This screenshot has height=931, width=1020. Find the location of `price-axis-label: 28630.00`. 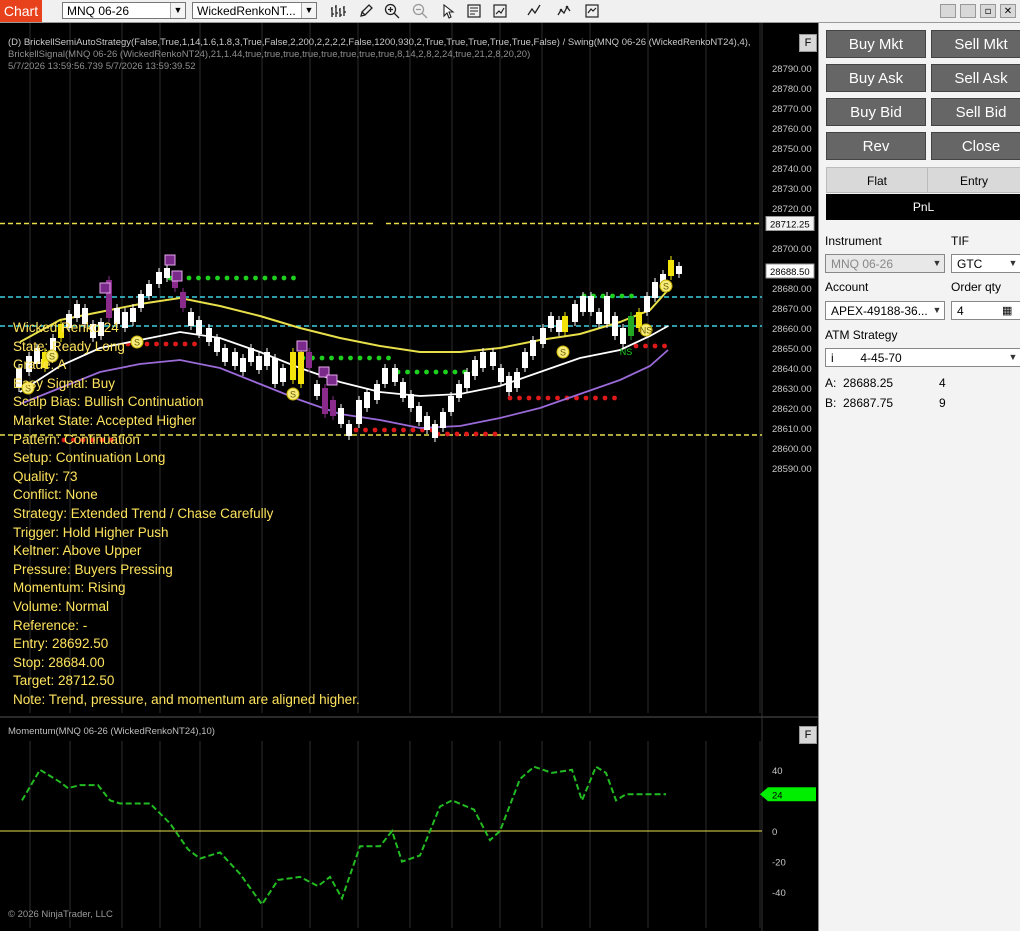

price-axis-label: 28630.00 is located at coordinates (792, 389).